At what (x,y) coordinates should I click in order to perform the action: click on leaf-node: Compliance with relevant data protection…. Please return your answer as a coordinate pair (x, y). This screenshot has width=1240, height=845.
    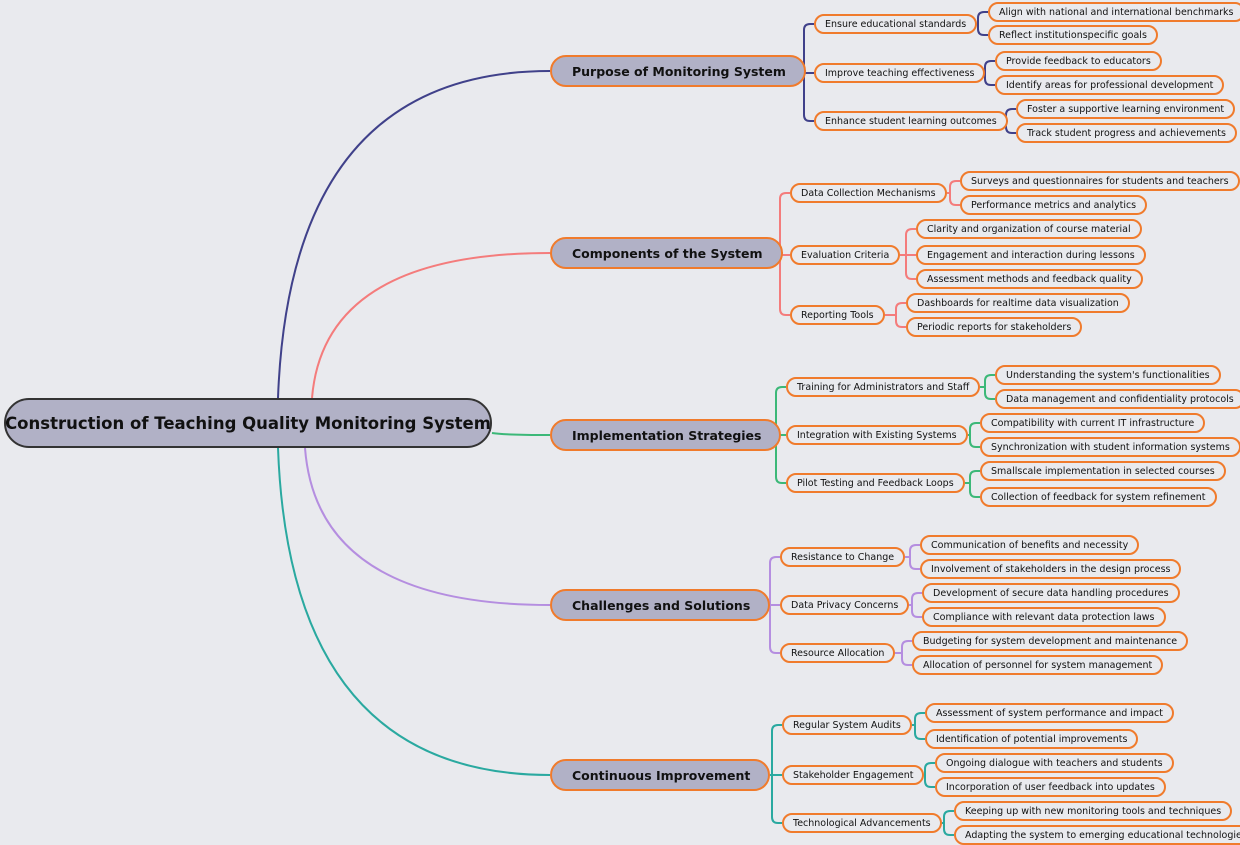
    Looking at the image, I should click on (1044, 617).